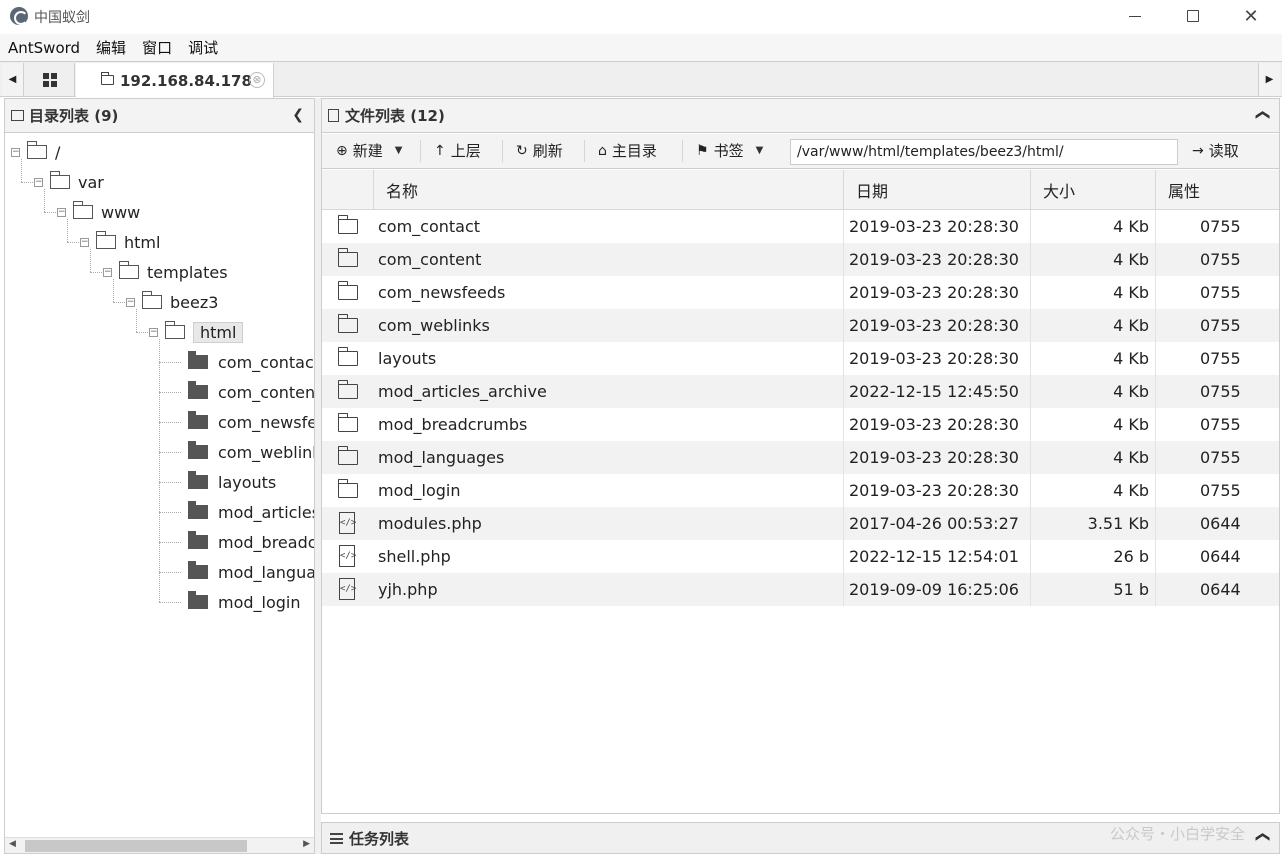 This screenshot has width=1282, height=854. Describe the element at coordinates (936, 391) in the screenshot. I see `cell-date: 2022-12-15 12:45:50` at that location.